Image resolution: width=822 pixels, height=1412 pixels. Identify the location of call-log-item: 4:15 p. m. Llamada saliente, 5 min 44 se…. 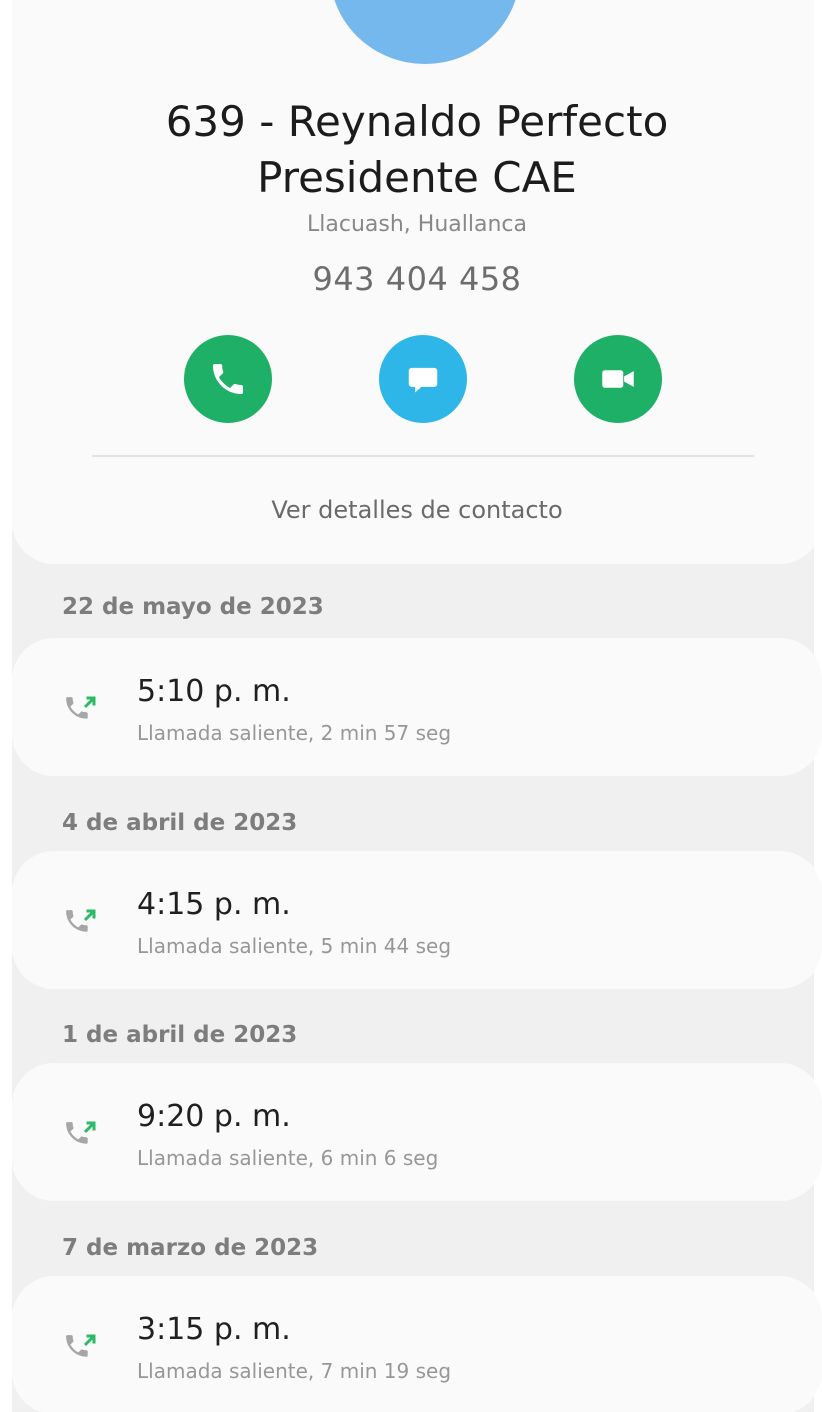
(417, 920).